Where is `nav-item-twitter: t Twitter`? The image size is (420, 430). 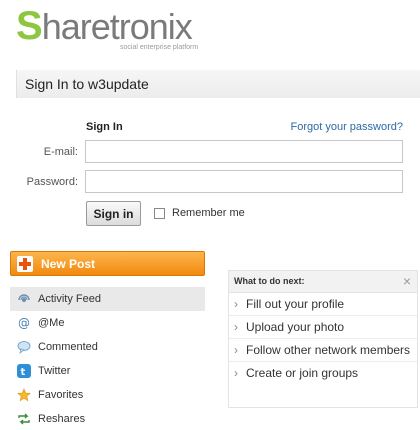
nav-item-twitter: t Twitter is located at coordinates (107, 371).